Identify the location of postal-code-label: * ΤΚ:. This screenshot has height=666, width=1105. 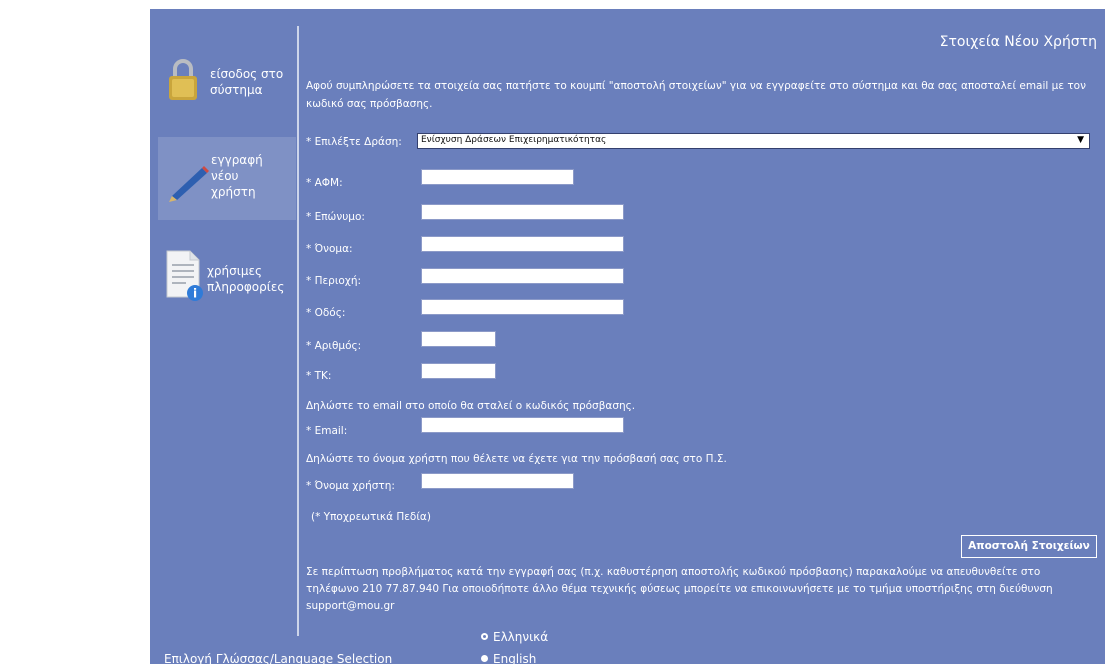
(319, 376).